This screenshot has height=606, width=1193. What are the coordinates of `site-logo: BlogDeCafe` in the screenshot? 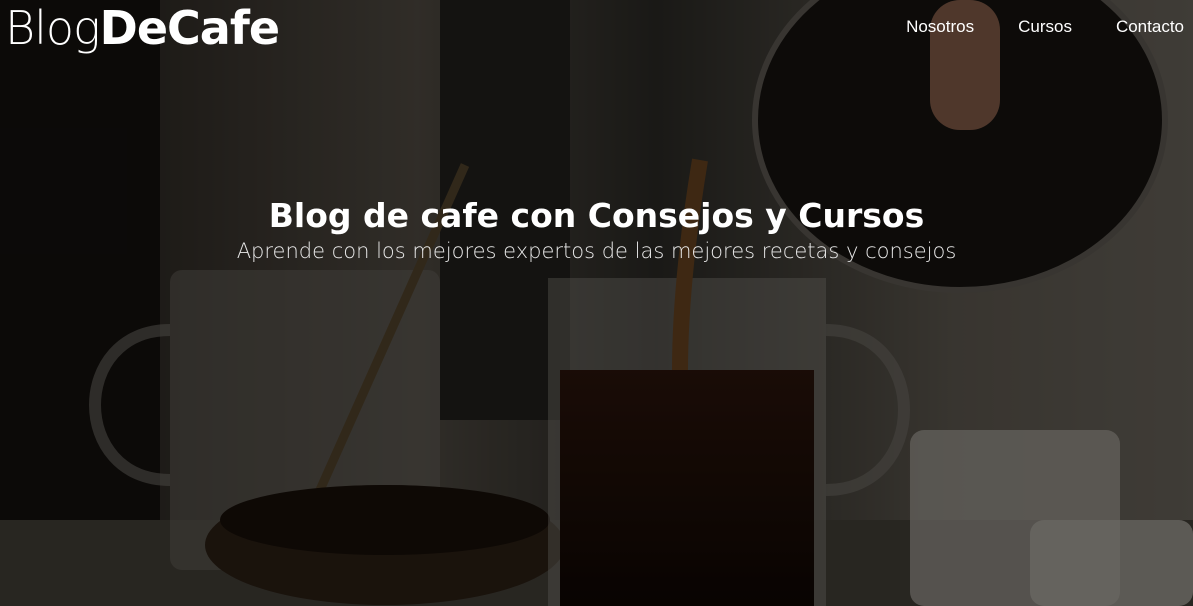 It's located at (142, 28).